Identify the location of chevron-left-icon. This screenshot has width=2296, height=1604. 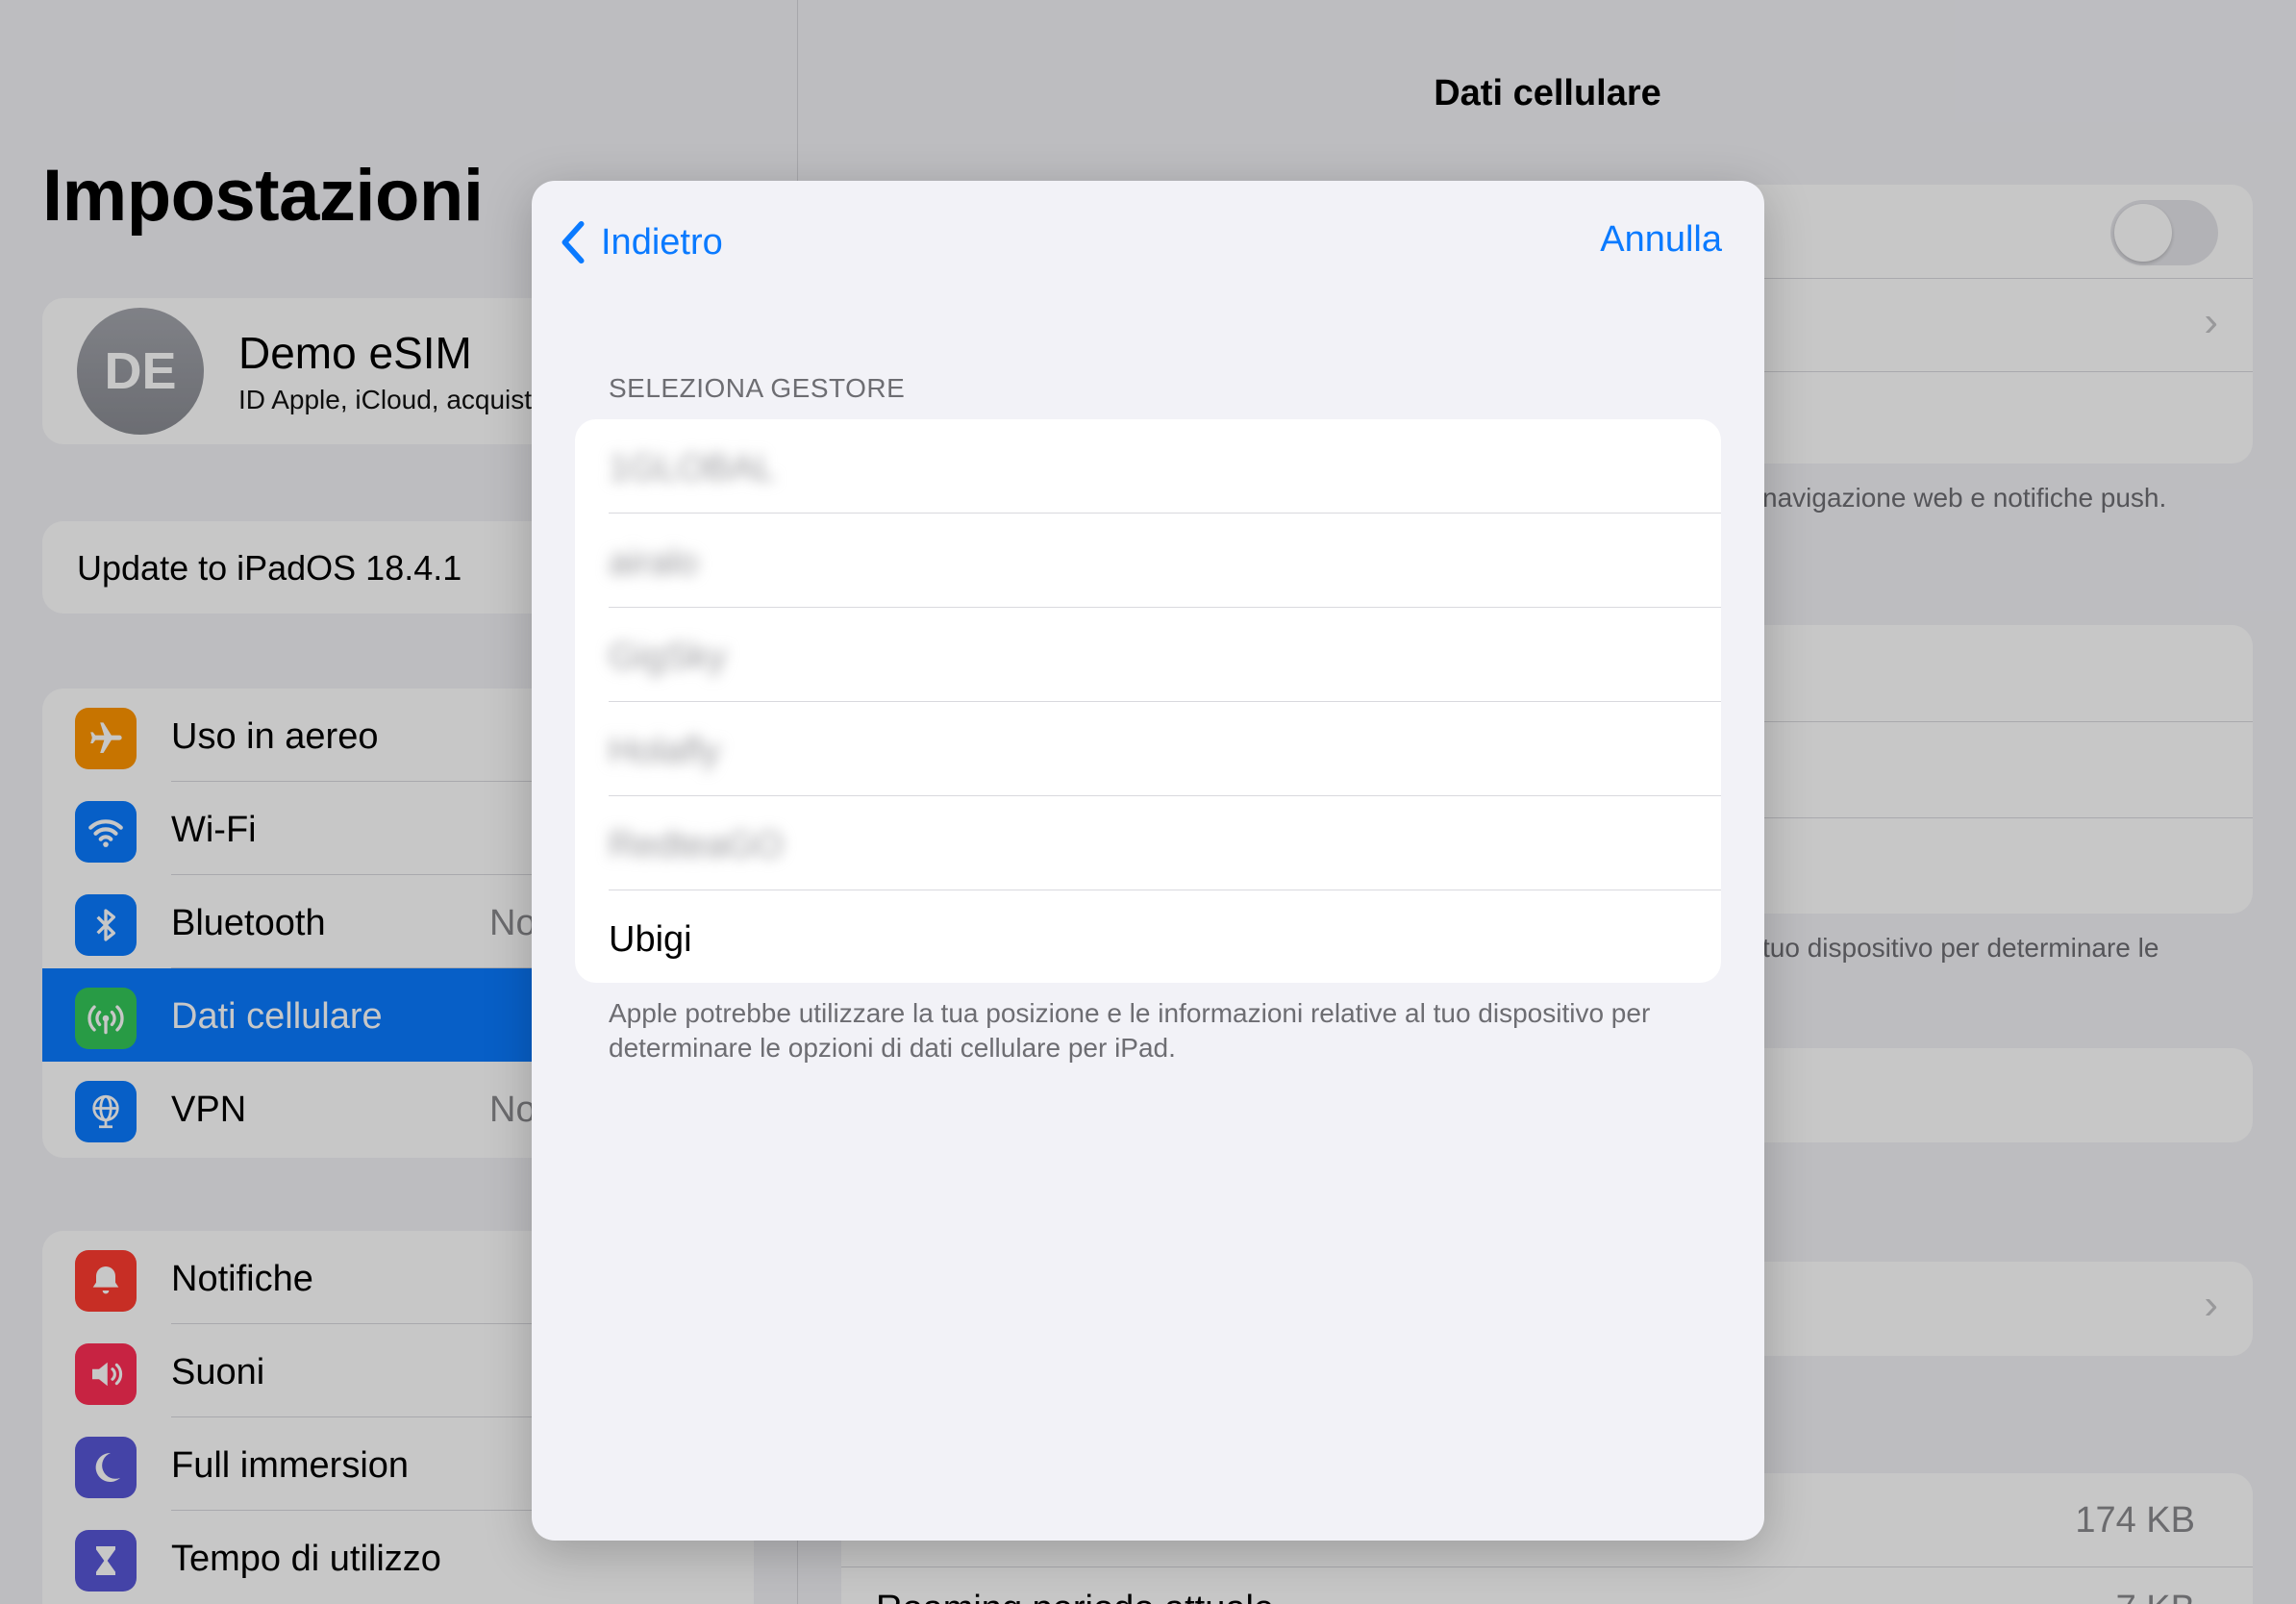
(573, 242).